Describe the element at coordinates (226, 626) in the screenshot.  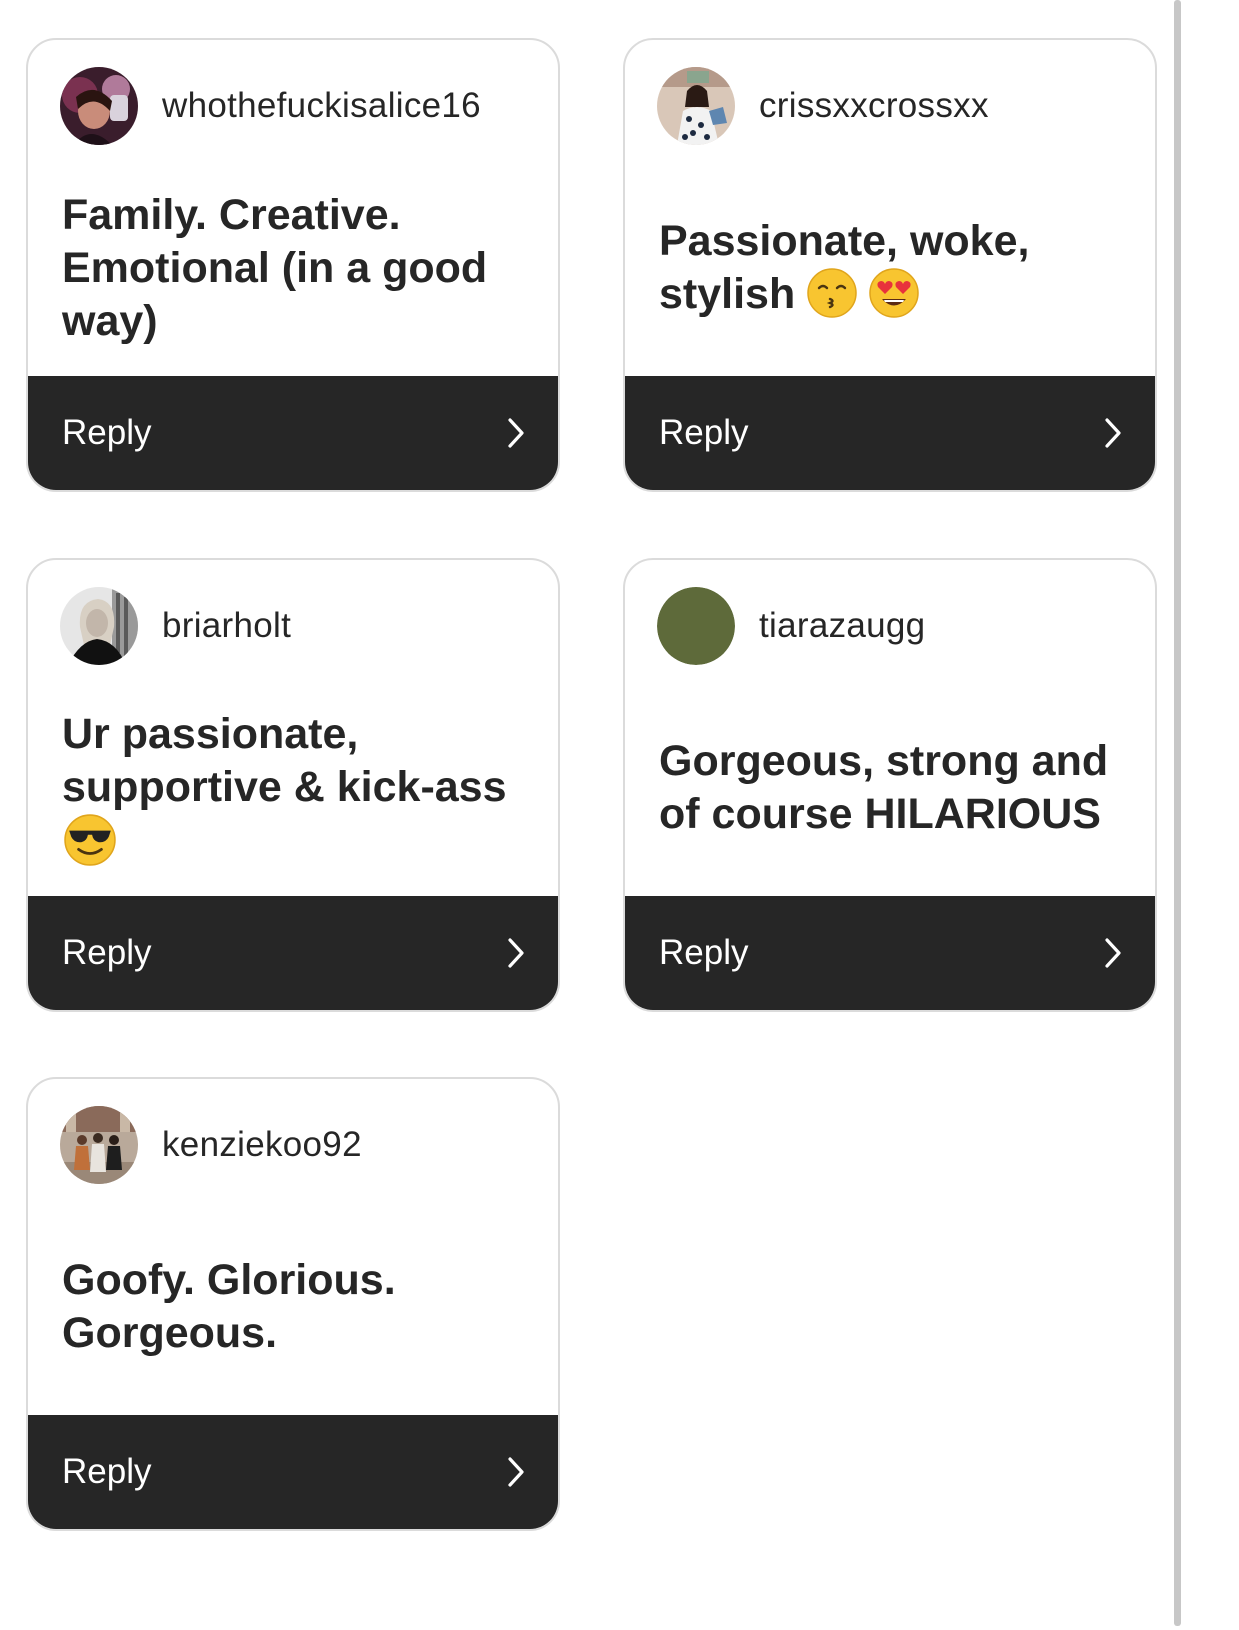
I see `username: briarholt` at that location.